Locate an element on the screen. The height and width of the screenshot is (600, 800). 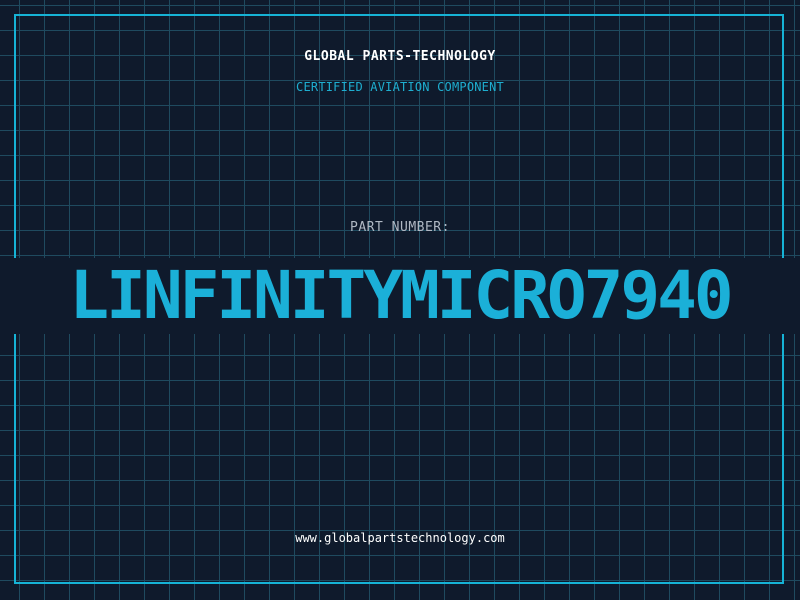
part-number-value: LINFINITYMICRO7940 is located at coordinates (401, 296).